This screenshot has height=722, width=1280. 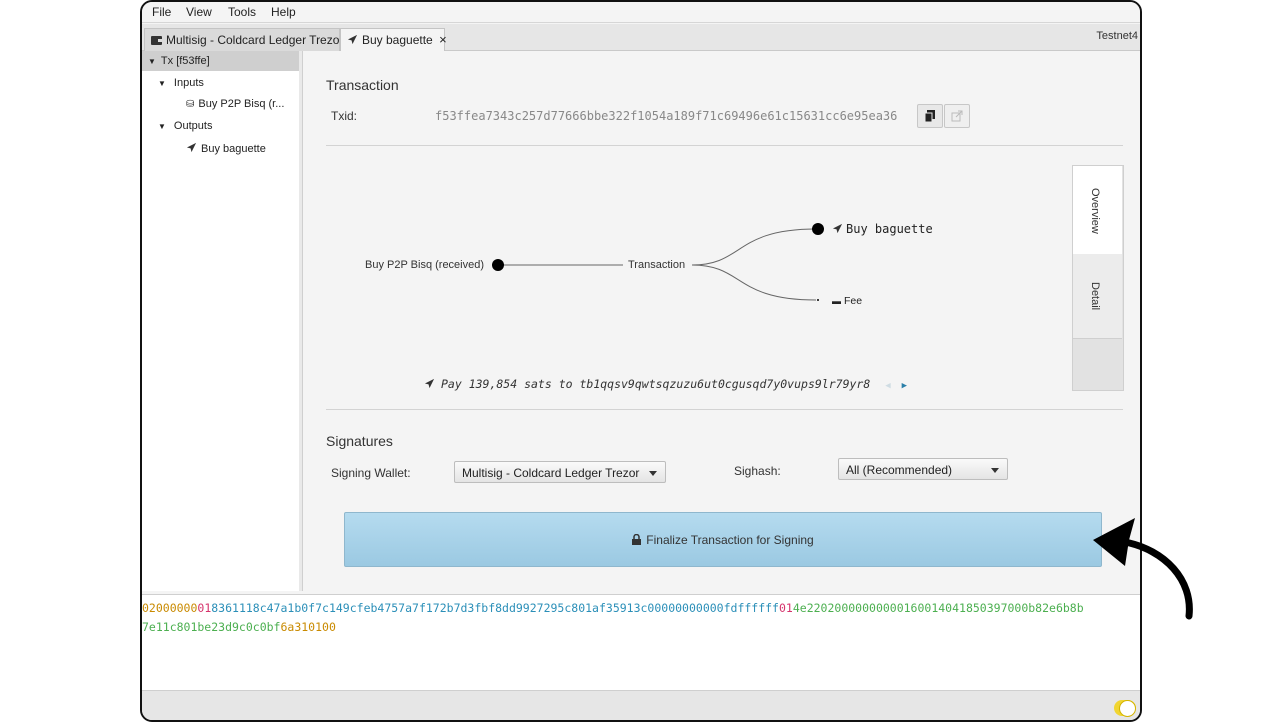 I want to click on tab-label: Buy baguette, so click(x=397, y=40).